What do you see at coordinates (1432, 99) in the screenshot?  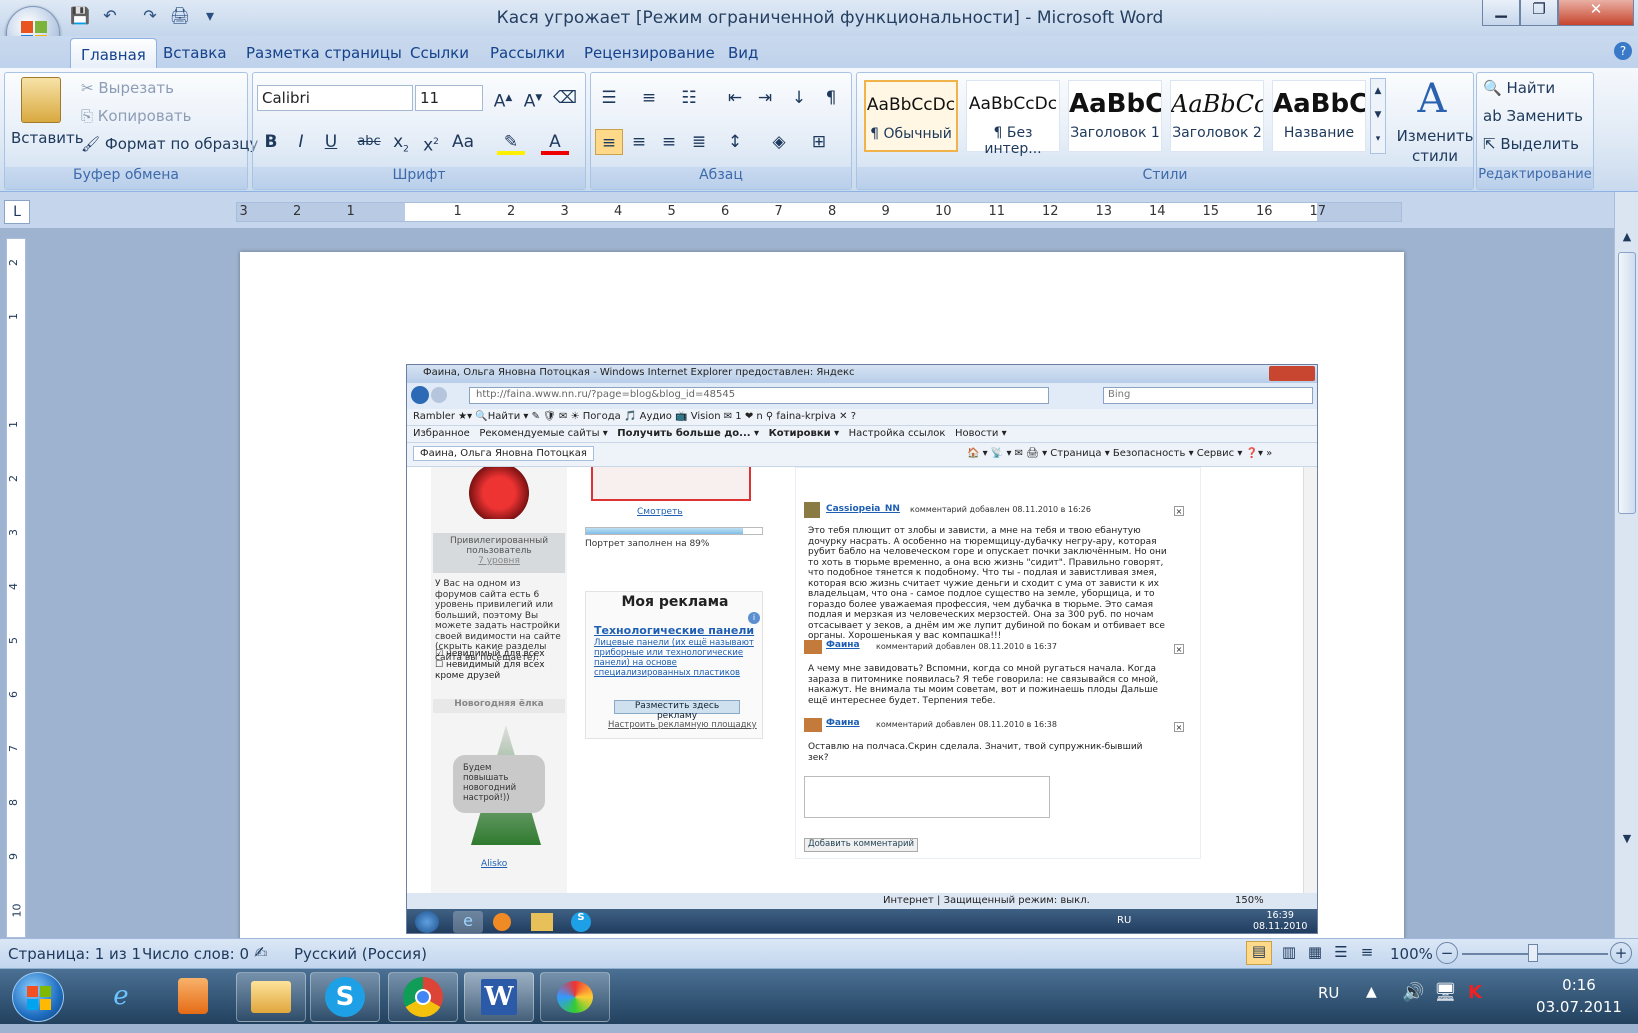 I see `change-styles-icon: A` at bounding box center [1432, 99].